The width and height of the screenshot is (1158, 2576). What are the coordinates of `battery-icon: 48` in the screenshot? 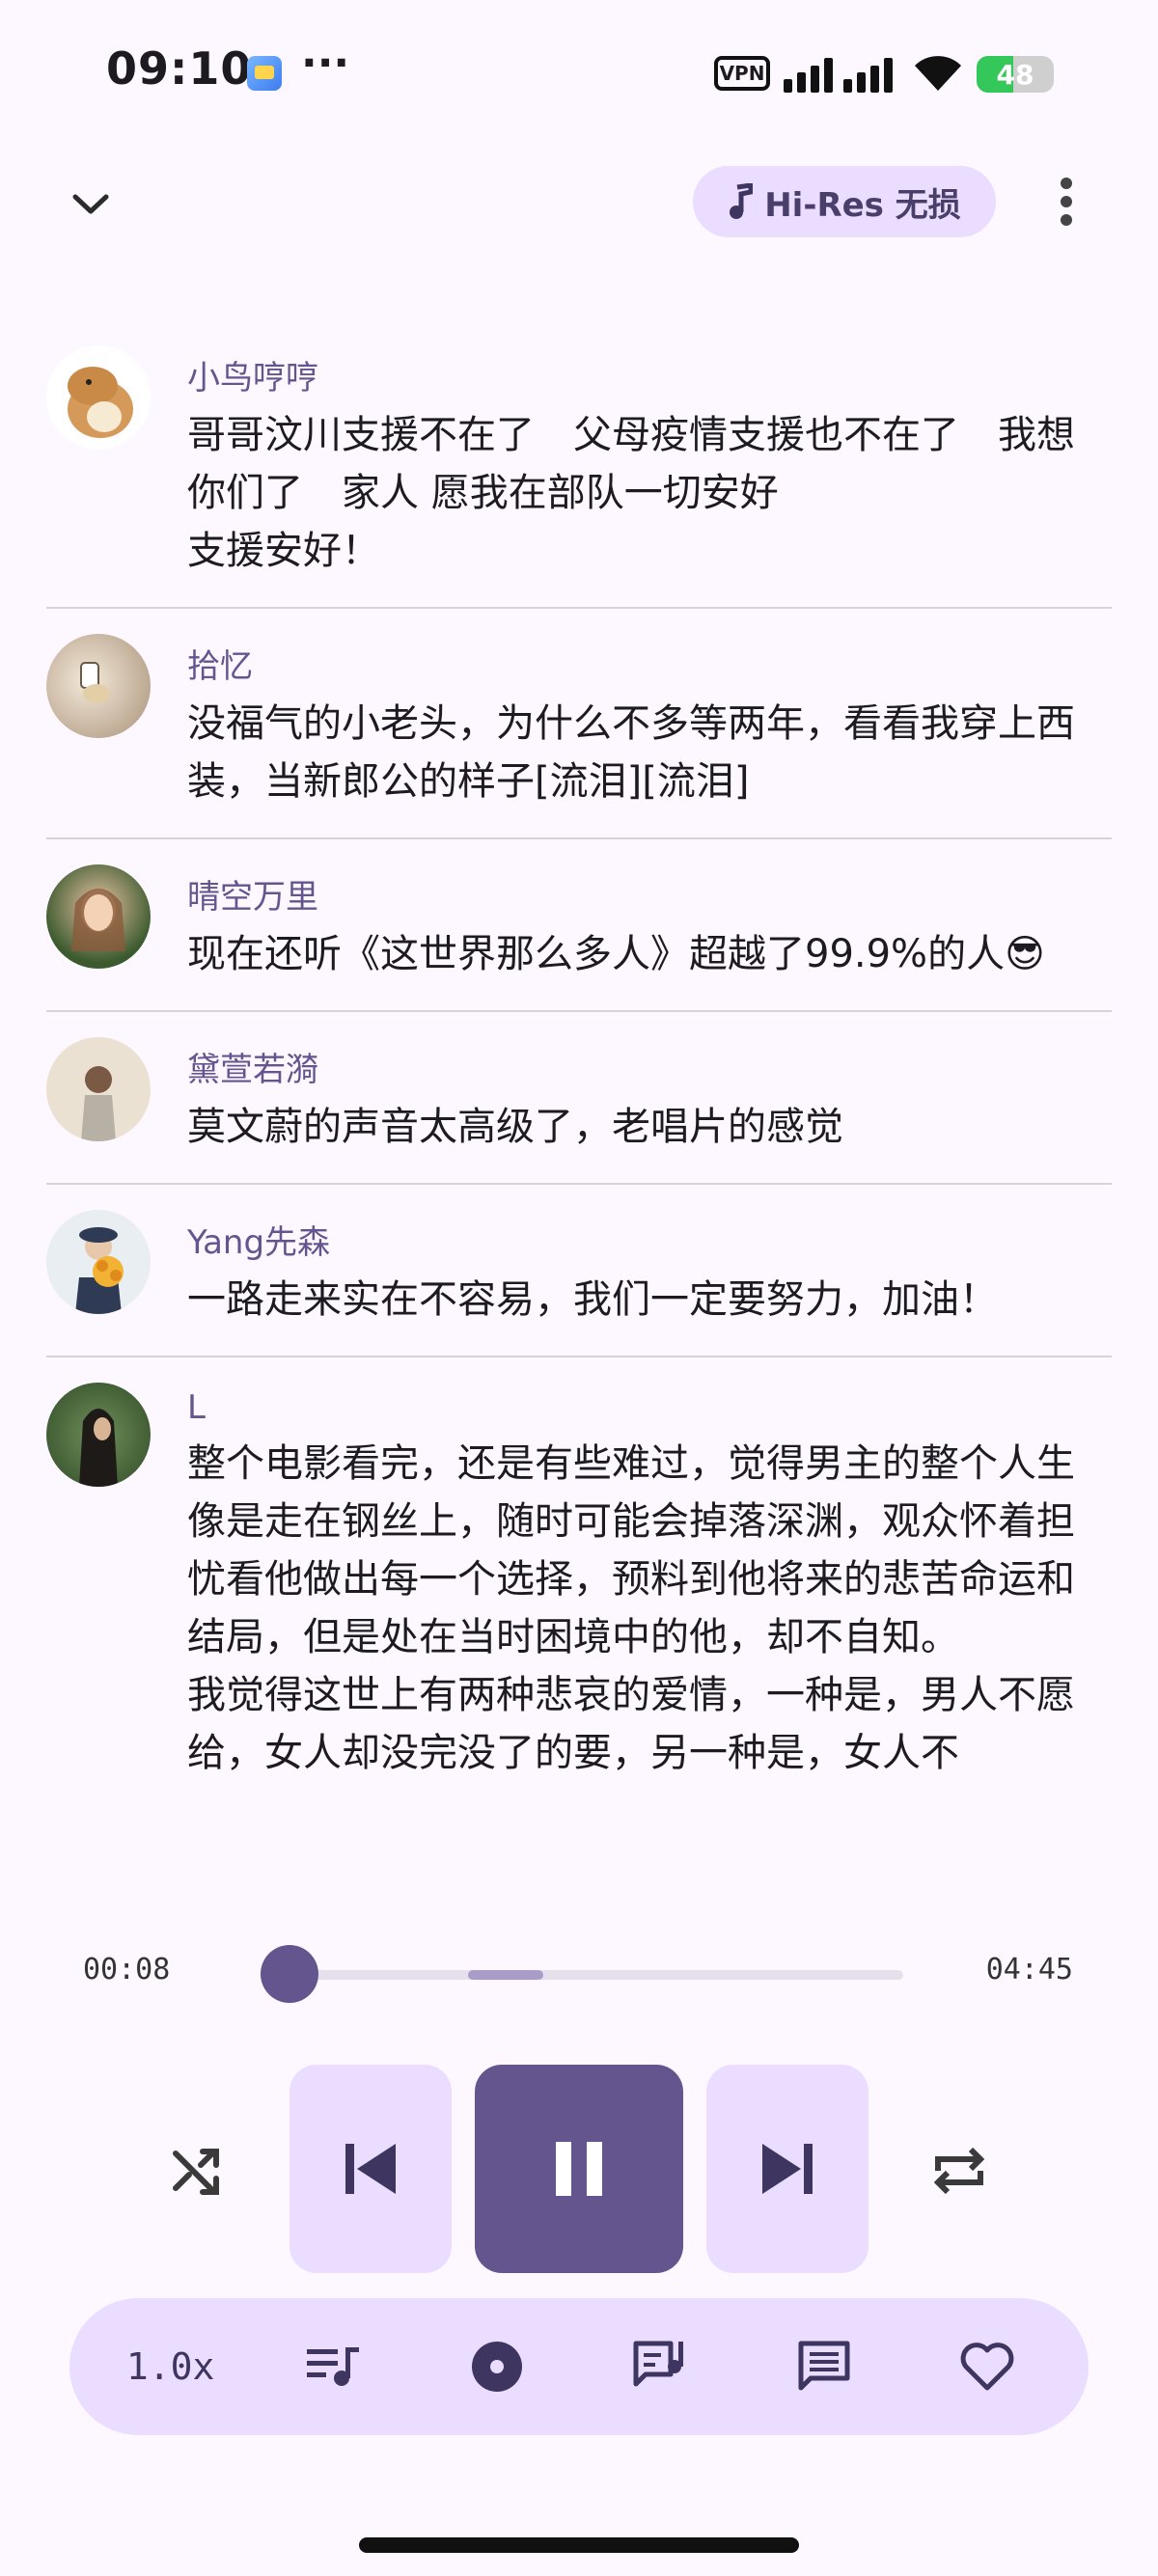 It's located at (1015, 75).